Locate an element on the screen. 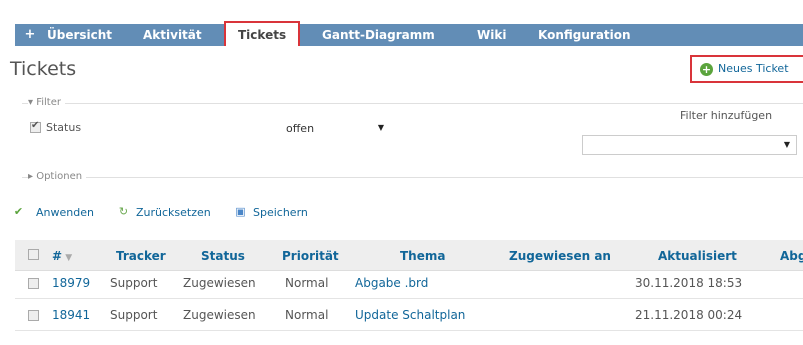 Image resolution: width=803 pixels, height=345 pixels. save-link: Speichern is located at coordinates (280, 212).